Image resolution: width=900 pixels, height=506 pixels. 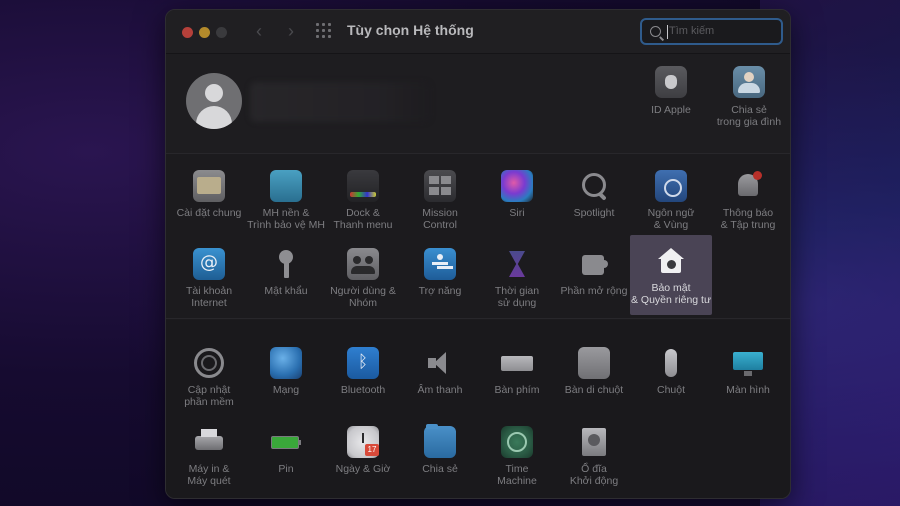 I want to click on pref-item-startup-disk: Ổ đĩa Khởi động, so click(x=594, y=456).